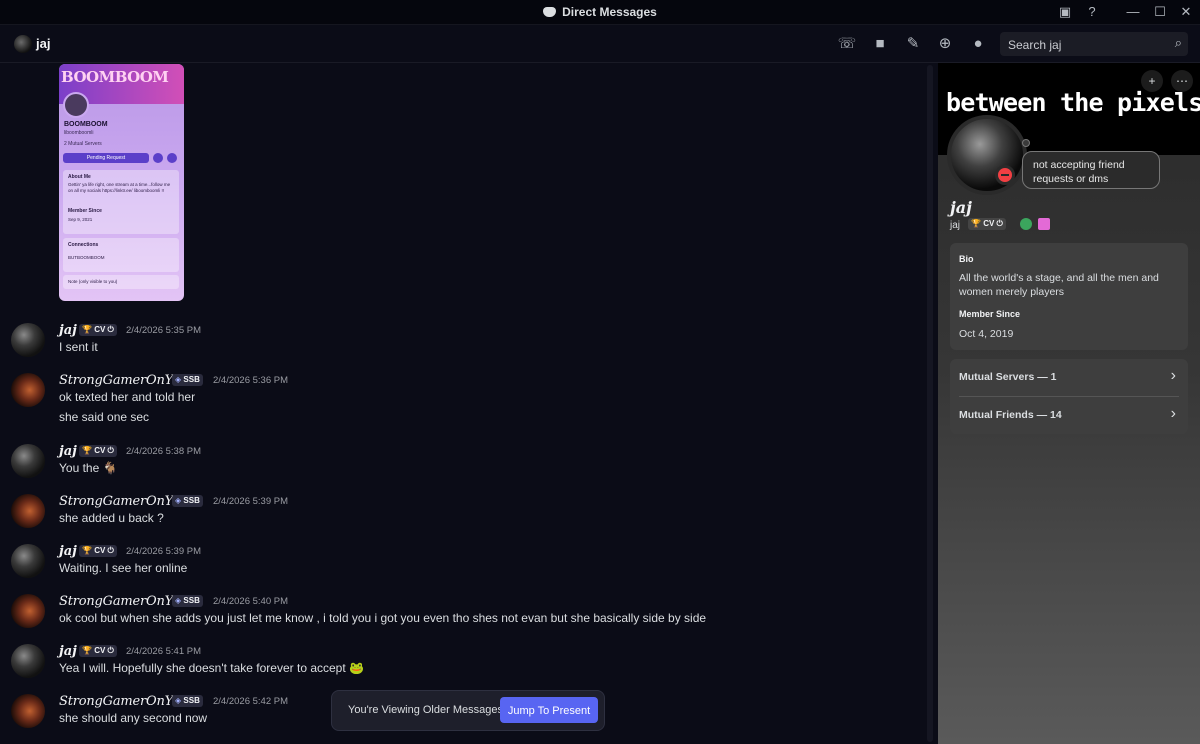  Describe the element at coordinates (460, 343) in the screenshot. I see `message-group: jaj 🏆 CV ⏻ 2/4/2026 5:35 PM I sent it` at that location.